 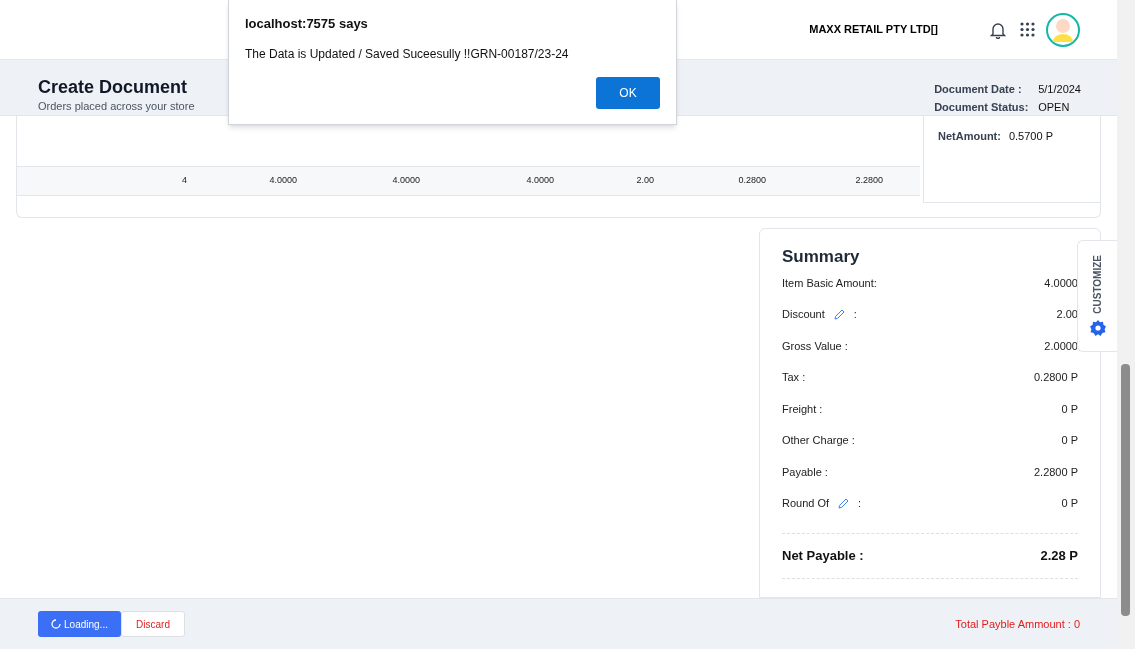 What do you see at coordinates (644, 181) in the screenshot?
I see `table-cell-text: 2.00` at bounding box center [644, 181].